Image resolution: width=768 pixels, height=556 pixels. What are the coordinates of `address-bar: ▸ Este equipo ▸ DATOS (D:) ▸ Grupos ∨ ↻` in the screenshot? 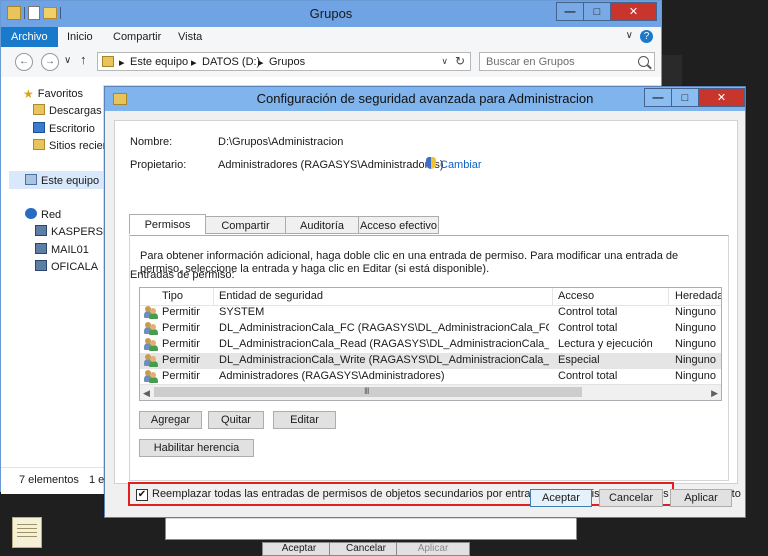 It's located at (284, 61).